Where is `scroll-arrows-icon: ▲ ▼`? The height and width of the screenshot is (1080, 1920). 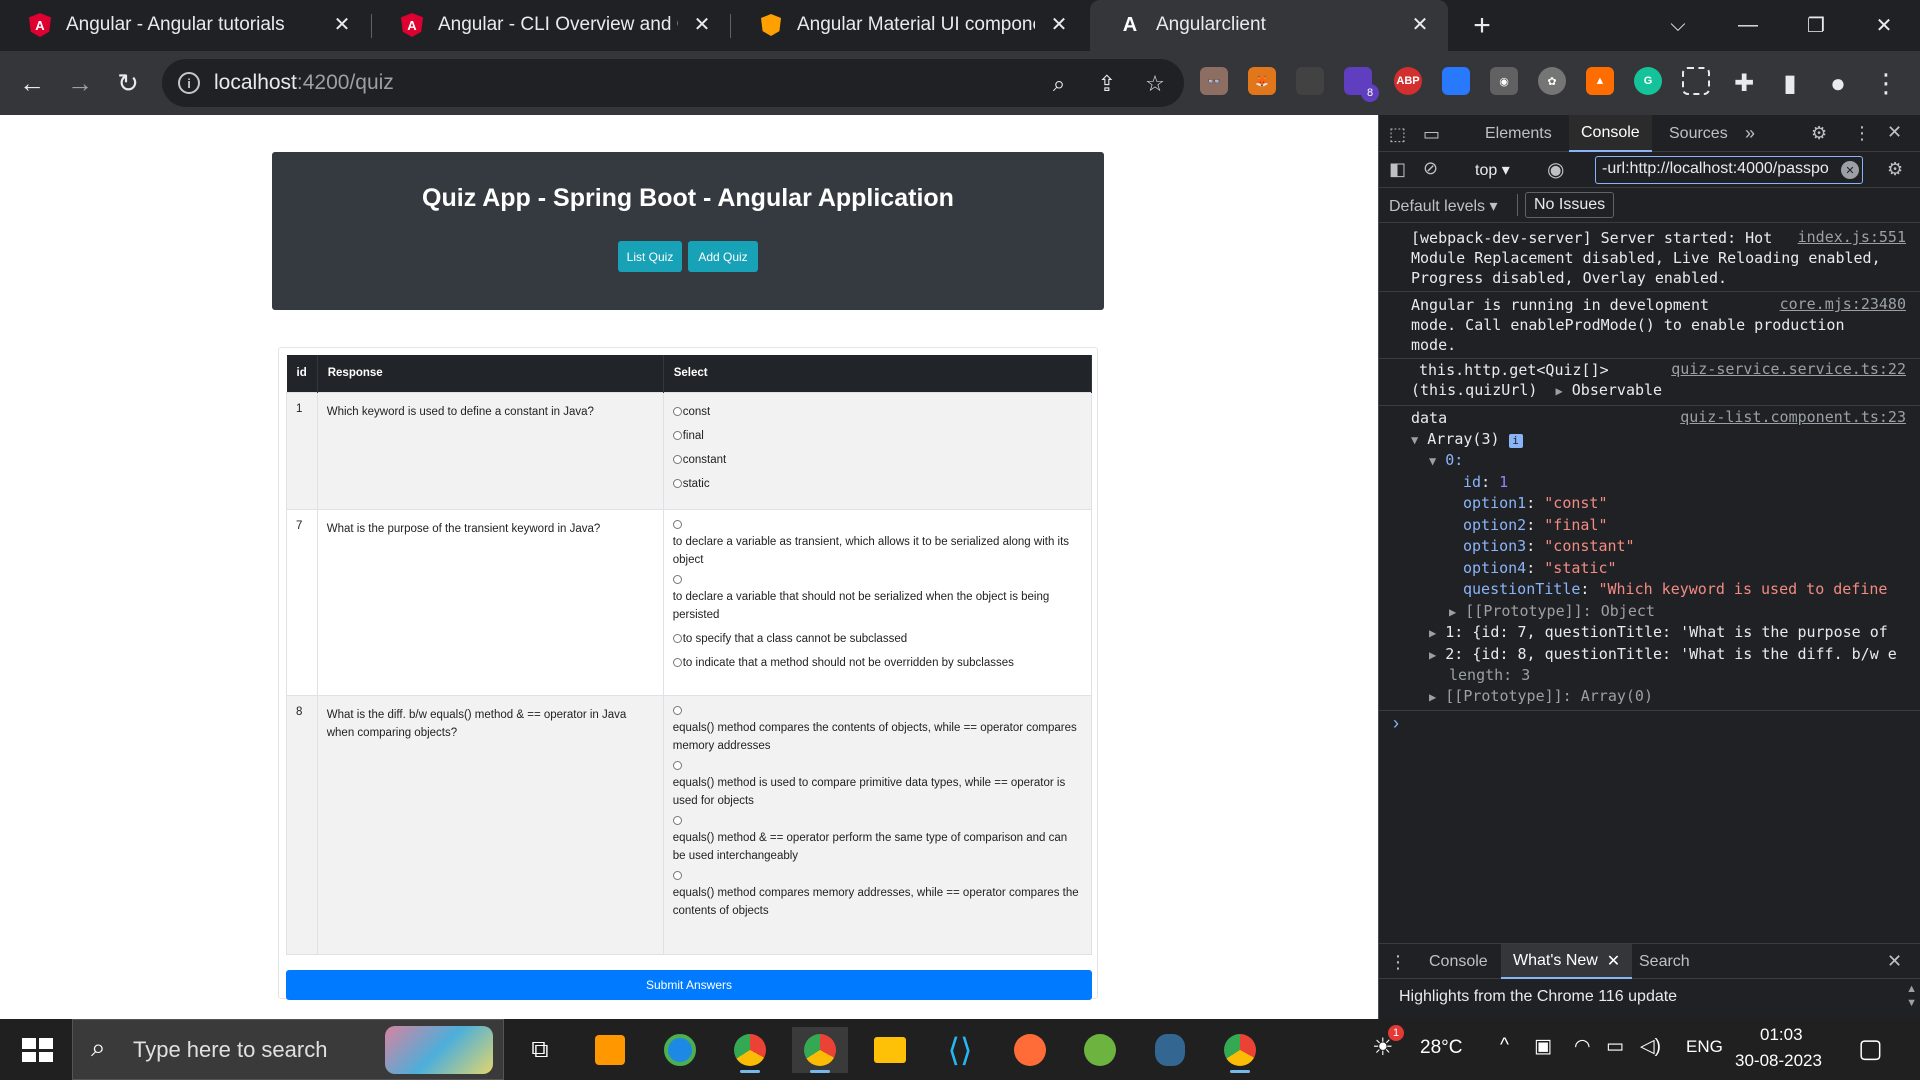 scroll-arrows-icon: ▲ ▼ is located at coordinates (1911, 996).